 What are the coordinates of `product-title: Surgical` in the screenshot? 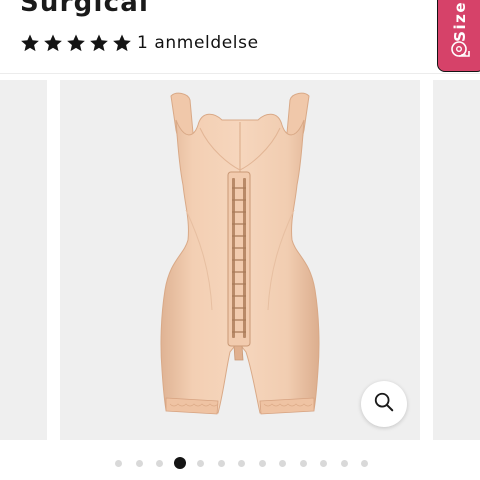 It's located at (85, 9).